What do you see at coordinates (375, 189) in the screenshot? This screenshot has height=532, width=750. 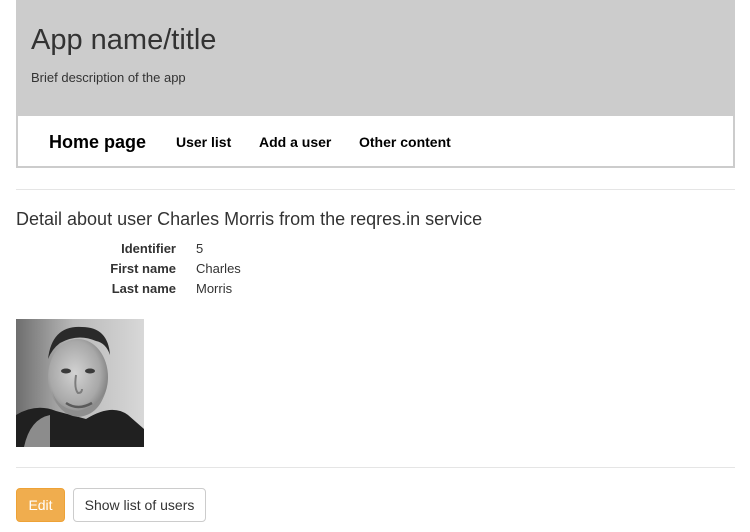 I see `divider-top` at bounding box center [375, 189].